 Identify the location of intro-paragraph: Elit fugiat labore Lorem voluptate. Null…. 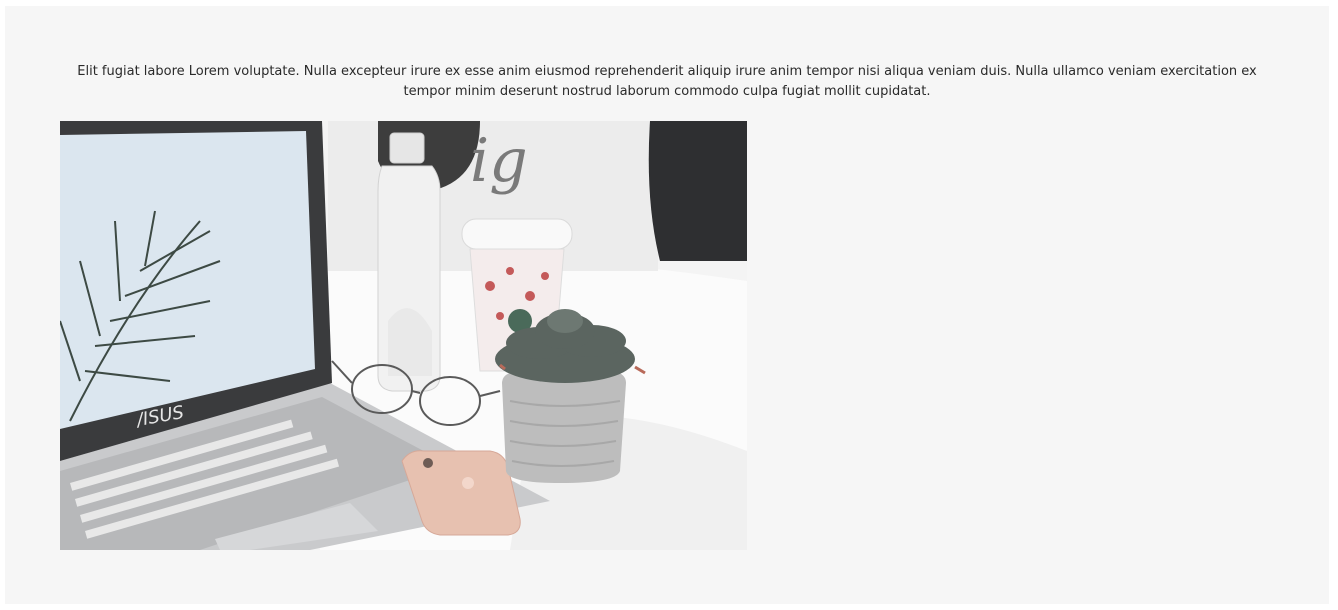
(667, 81).